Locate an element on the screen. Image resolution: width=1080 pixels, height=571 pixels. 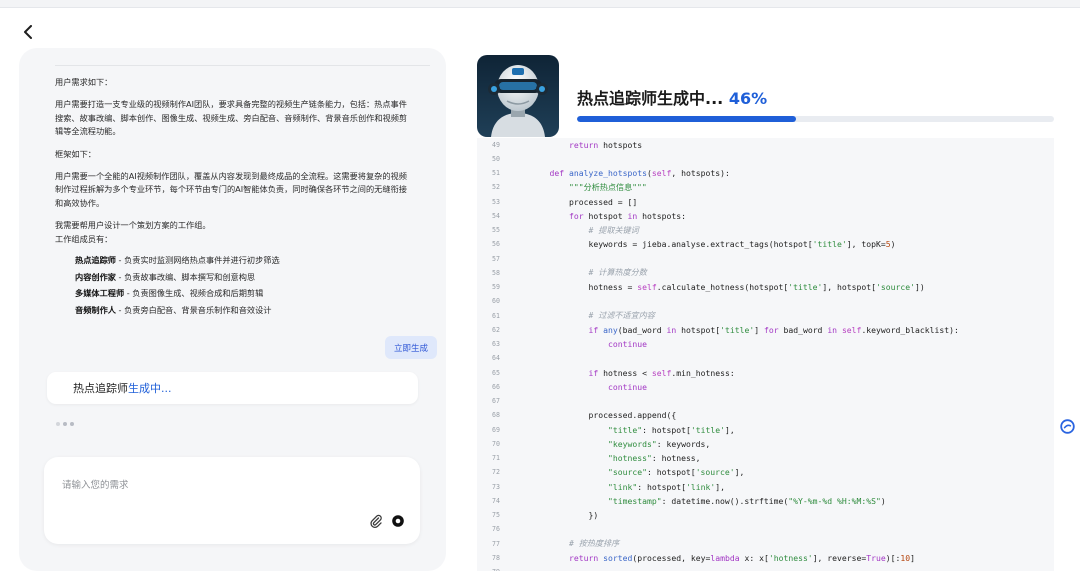
attach-button is located at coordinates (376, 520).